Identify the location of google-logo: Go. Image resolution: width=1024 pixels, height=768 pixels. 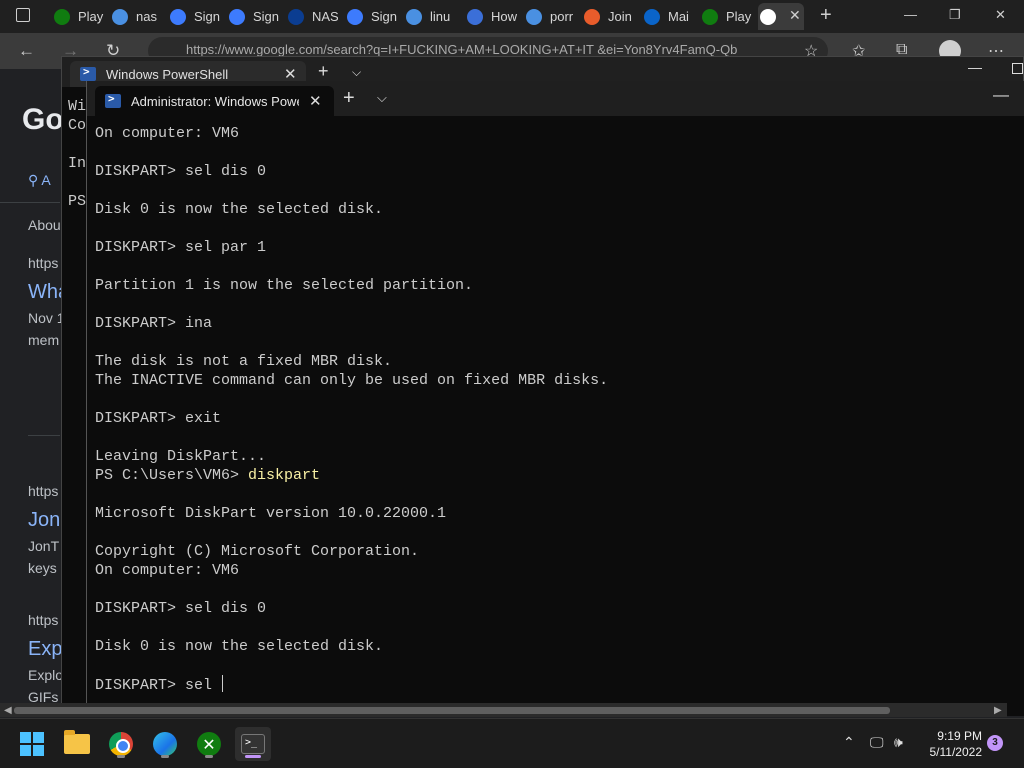
(43, 119).